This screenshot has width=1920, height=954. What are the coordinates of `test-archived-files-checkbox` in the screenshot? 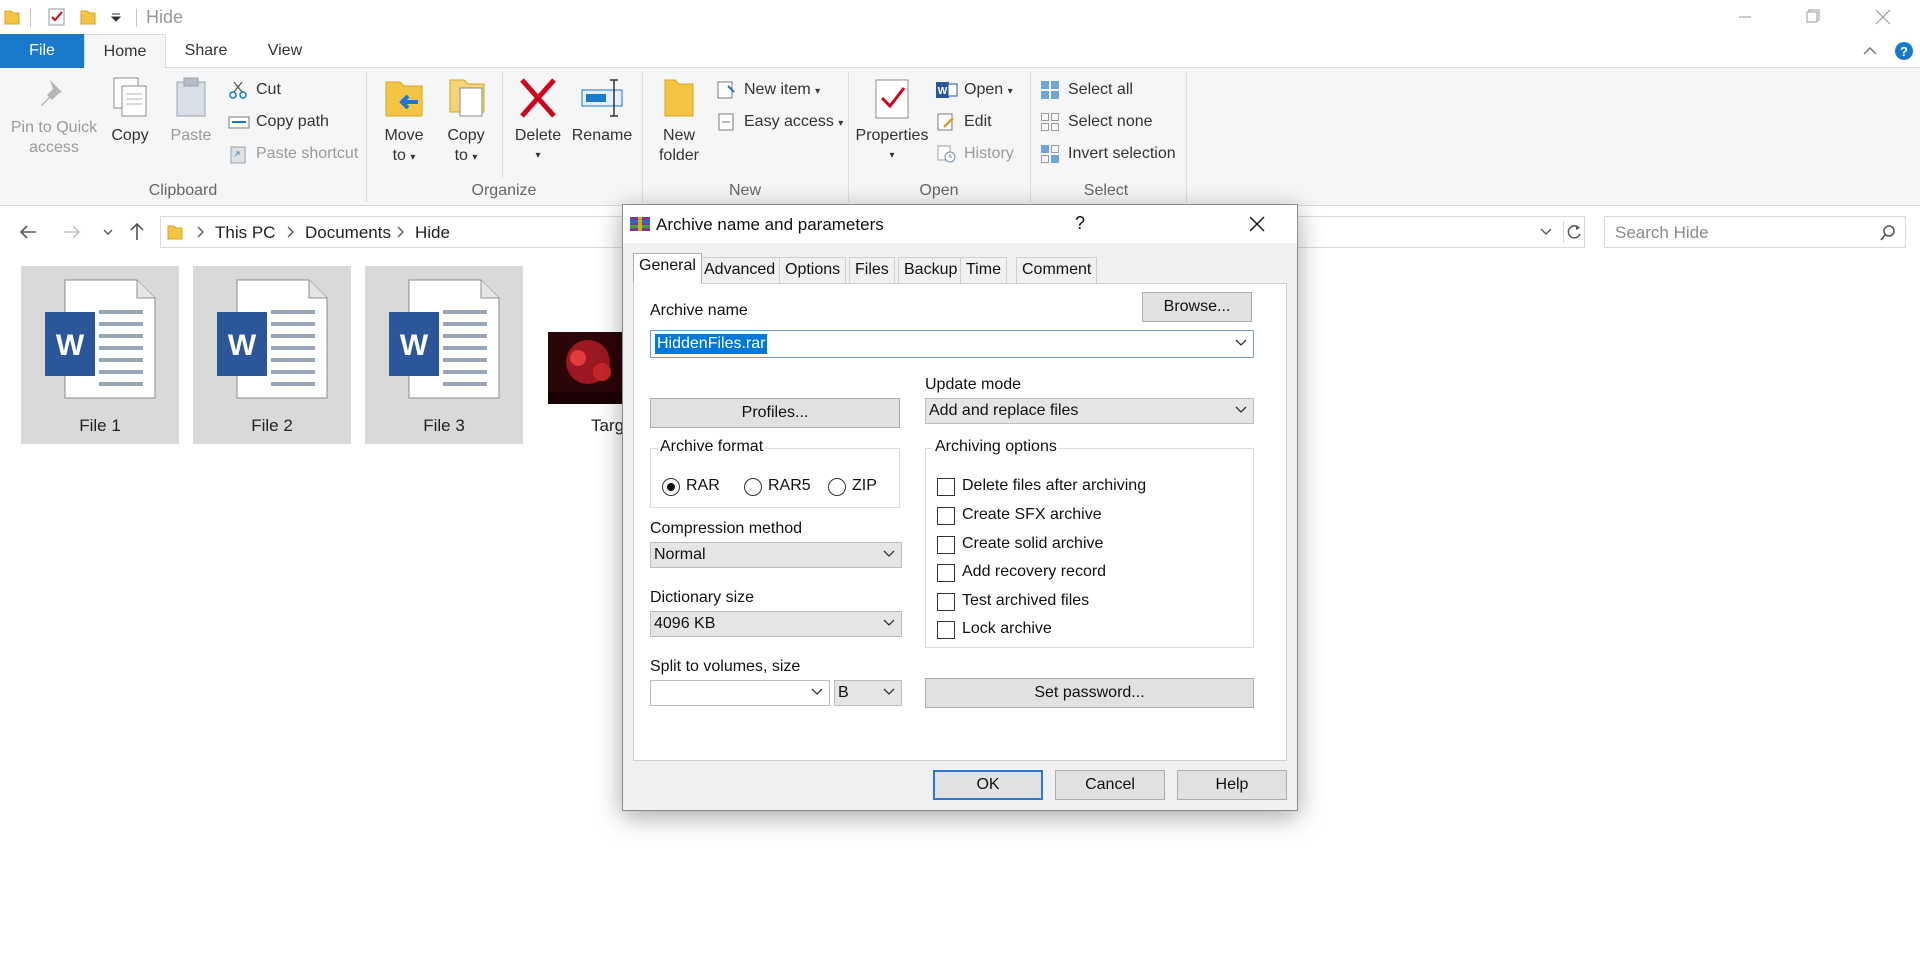 It's located at (946, 602).